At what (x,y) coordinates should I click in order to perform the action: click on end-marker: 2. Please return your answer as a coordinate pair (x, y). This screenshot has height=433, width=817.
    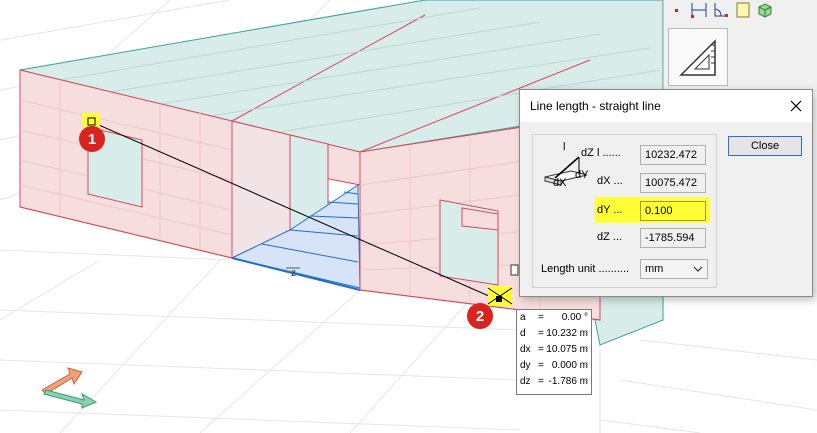
    Looking at the image, I should click on (480, 316).